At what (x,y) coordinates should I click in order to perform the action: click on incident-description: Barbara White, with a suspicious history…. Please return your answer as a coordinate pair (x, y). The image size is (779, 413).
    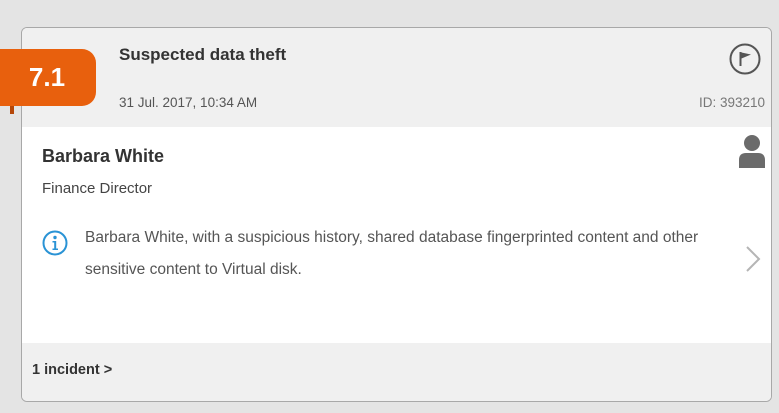
    Looking at the image, I should click on (392, 253).